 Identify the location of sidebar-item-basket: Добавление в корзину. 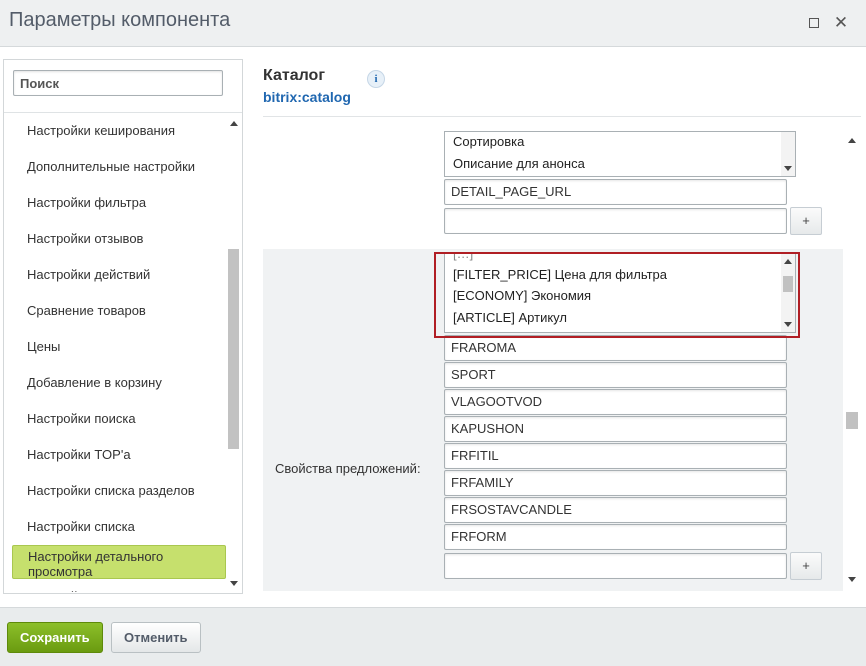
(119, 383).